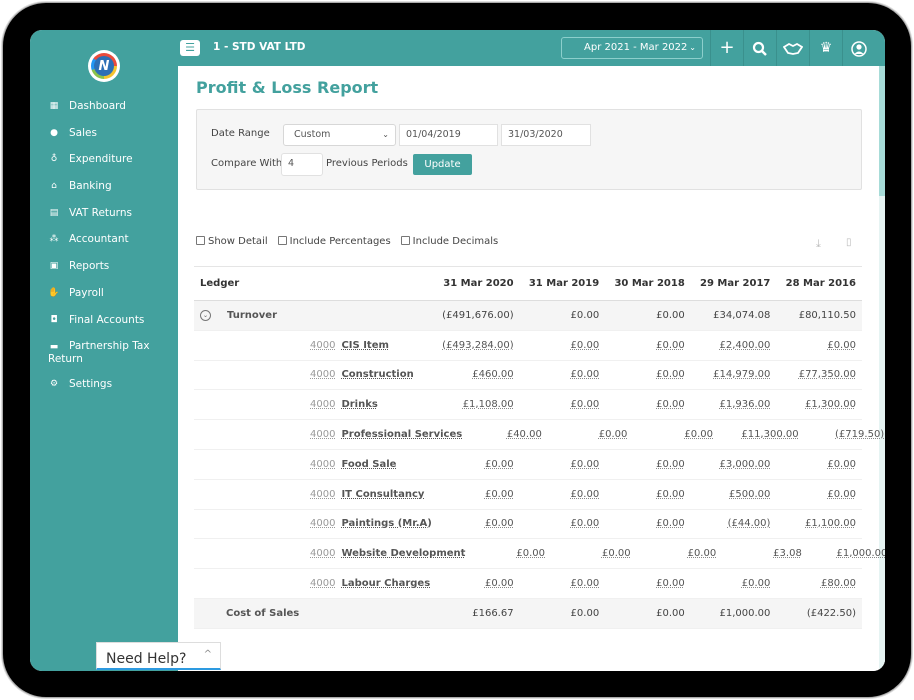  Describe the element at coordinates (741, 374) in the screenshot. I see `amount-link: £14,979.00` at that location.